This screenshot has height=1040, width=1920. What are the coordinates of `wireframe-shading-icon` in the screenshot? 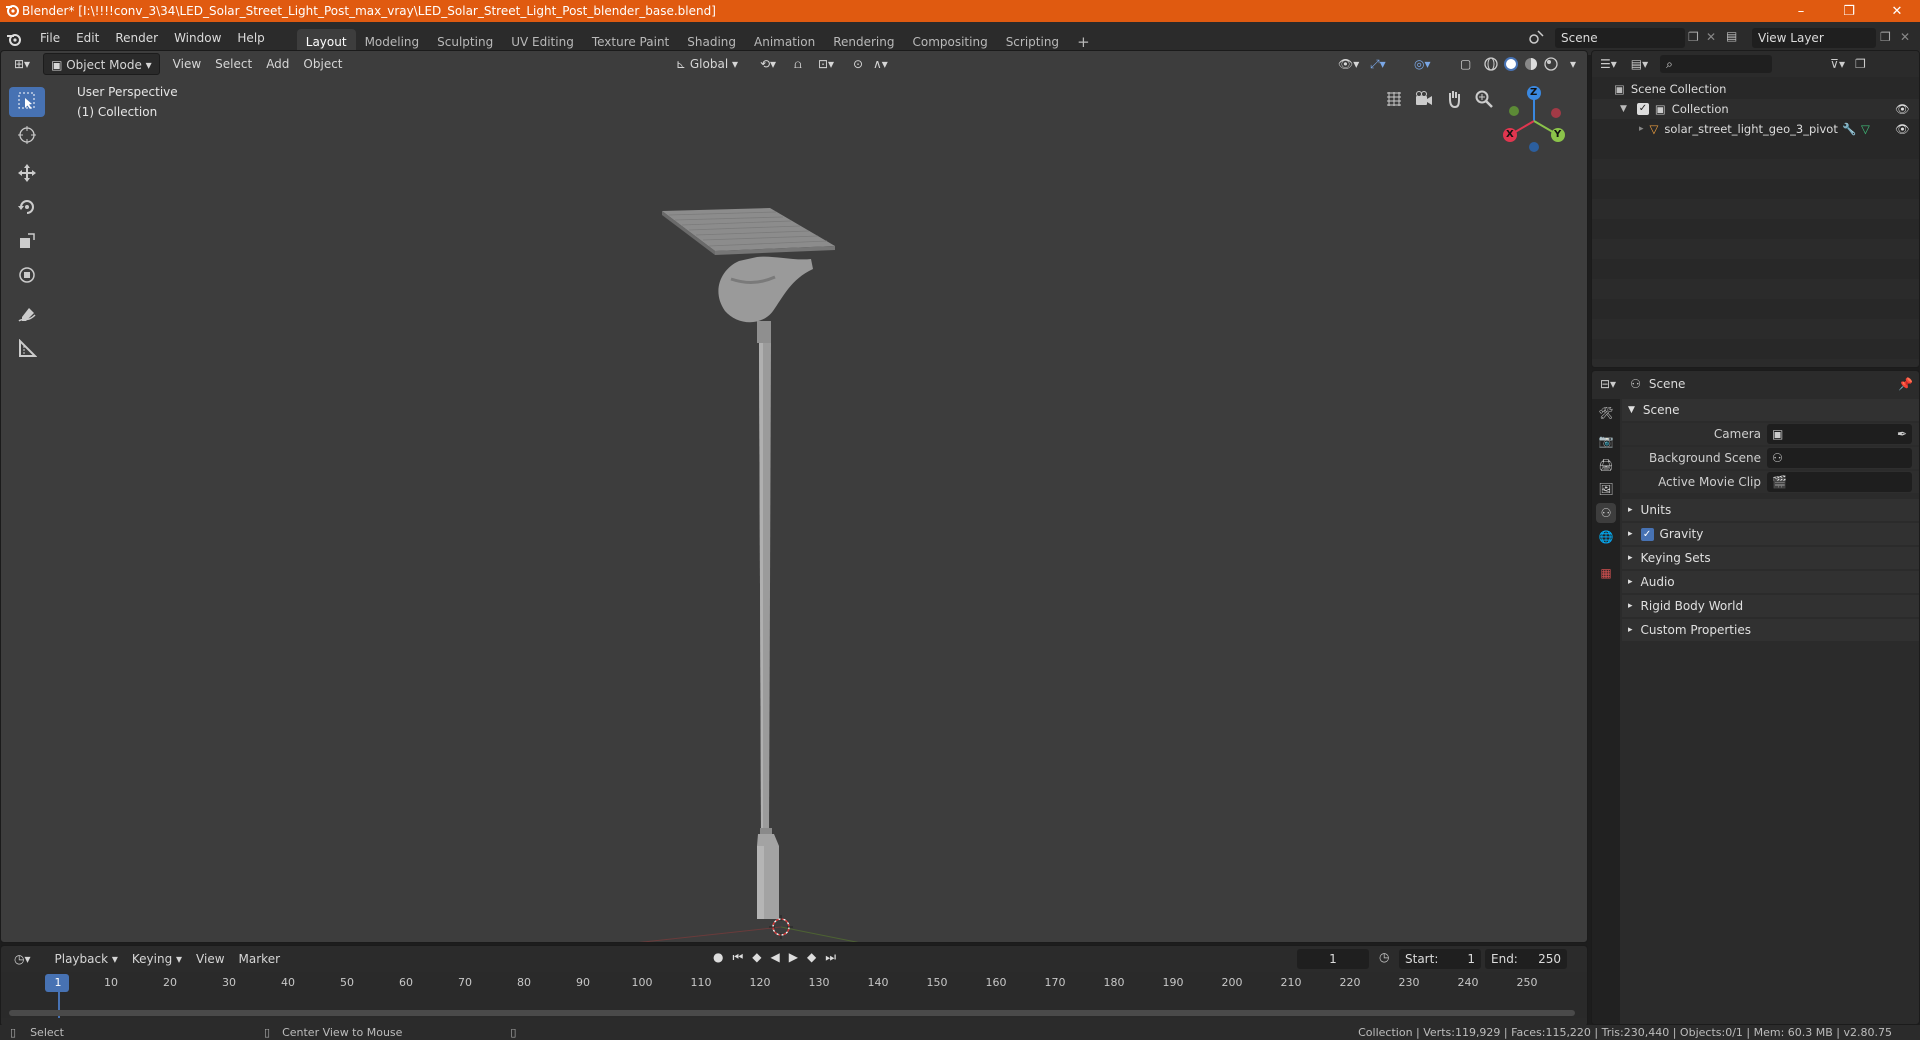 It's located at (1491, 64).